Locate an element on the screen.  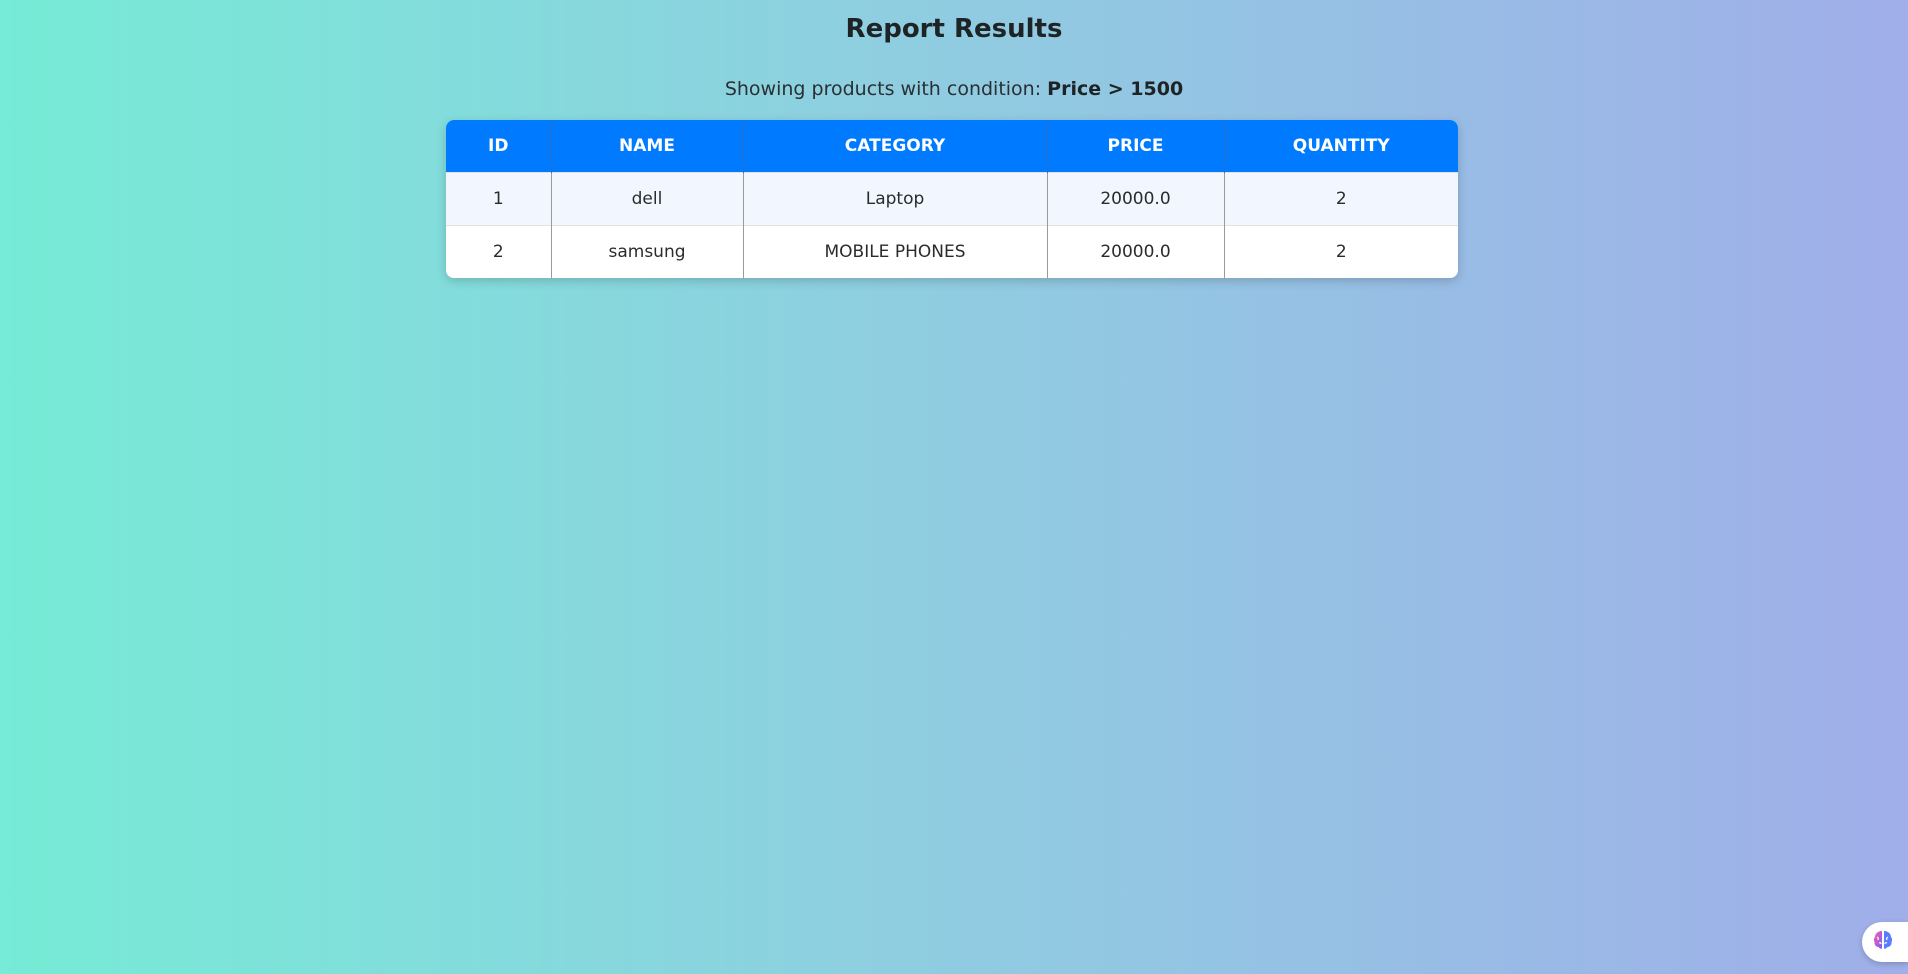
brain-icon is located at coordinates (1883, 942).